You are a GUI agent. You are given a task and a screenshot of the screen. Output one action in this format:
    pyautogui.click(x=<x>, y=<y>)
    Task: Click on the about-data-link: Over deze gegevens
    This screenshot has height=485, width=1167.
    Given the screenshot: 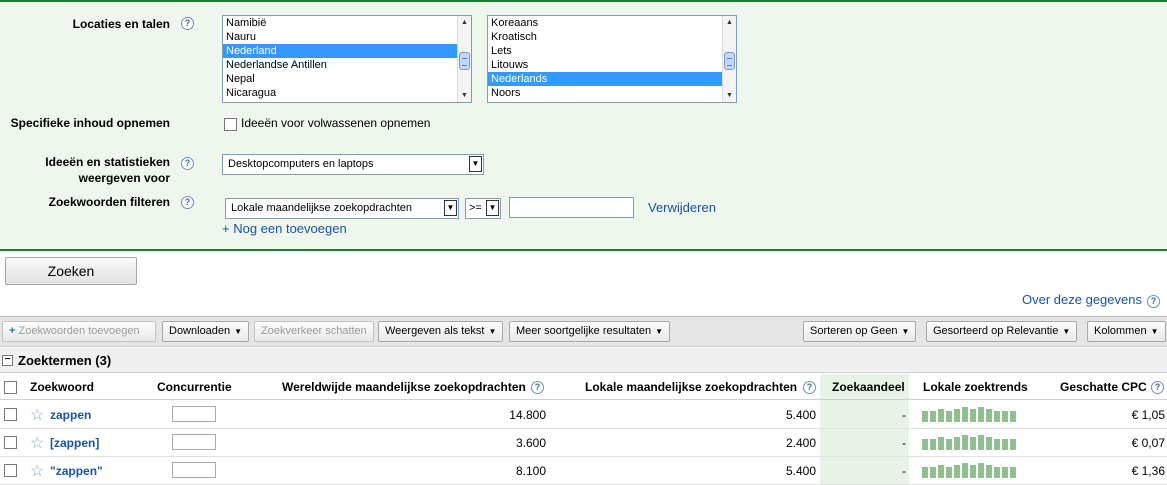 What is the action you would take?
    pyautogui.click(x=1082, y=299)
    